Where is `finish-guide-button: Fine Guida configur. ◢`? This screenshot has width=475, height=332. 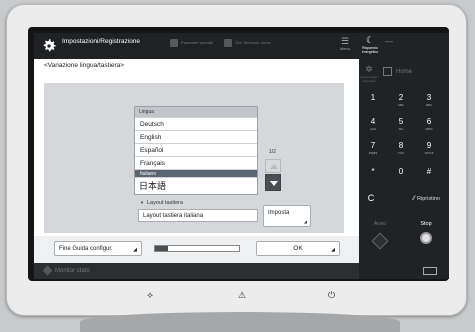
finish-guide-button: Fine Guida configur. ◢ is located at coordinates (98, 248).